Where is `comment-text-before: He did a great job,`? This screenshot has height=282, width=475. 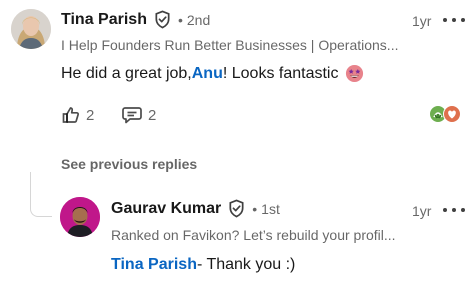
comment-text-before: He did a great job, is located at coordinates (126, 73).